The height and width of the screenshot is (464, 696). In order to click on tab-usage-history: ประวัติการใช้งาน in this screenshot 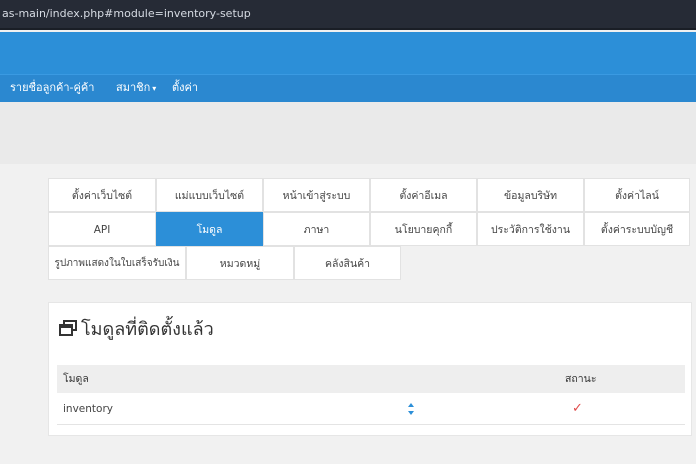, I will do `click(530, 229)`.